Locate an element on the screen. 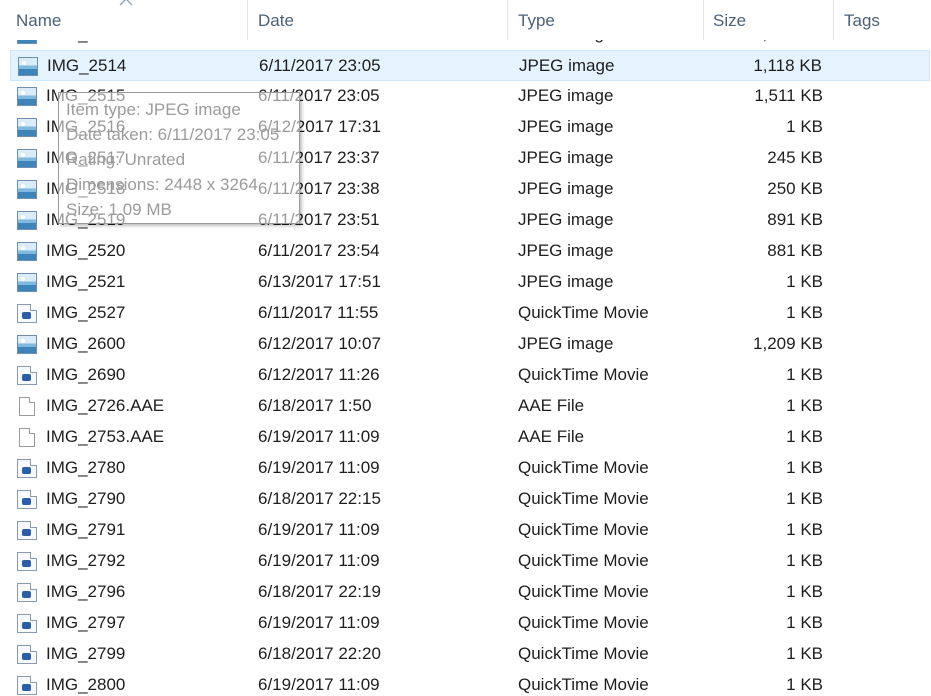 The width and height of the screenshot is (931, 696). file-date: 6/18/2017 22:20 is located at coordinates (319, 653).